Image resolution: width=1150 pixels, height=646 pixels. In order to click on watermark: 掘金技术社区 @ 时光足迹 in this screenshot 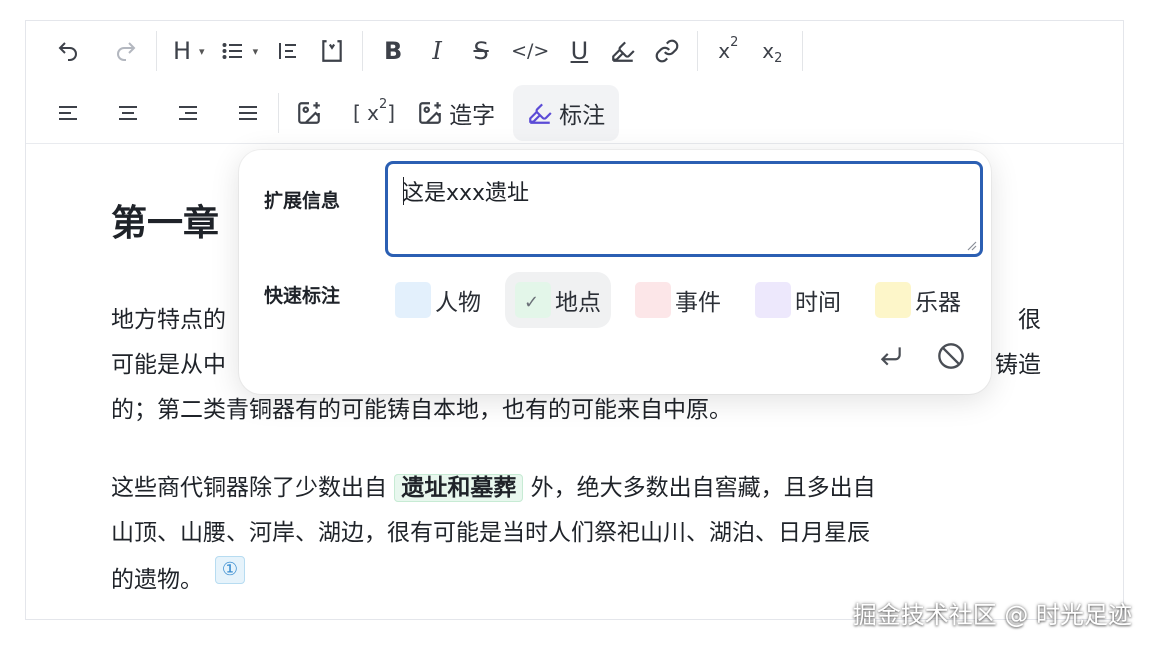, I will do `click(992, 615)`.